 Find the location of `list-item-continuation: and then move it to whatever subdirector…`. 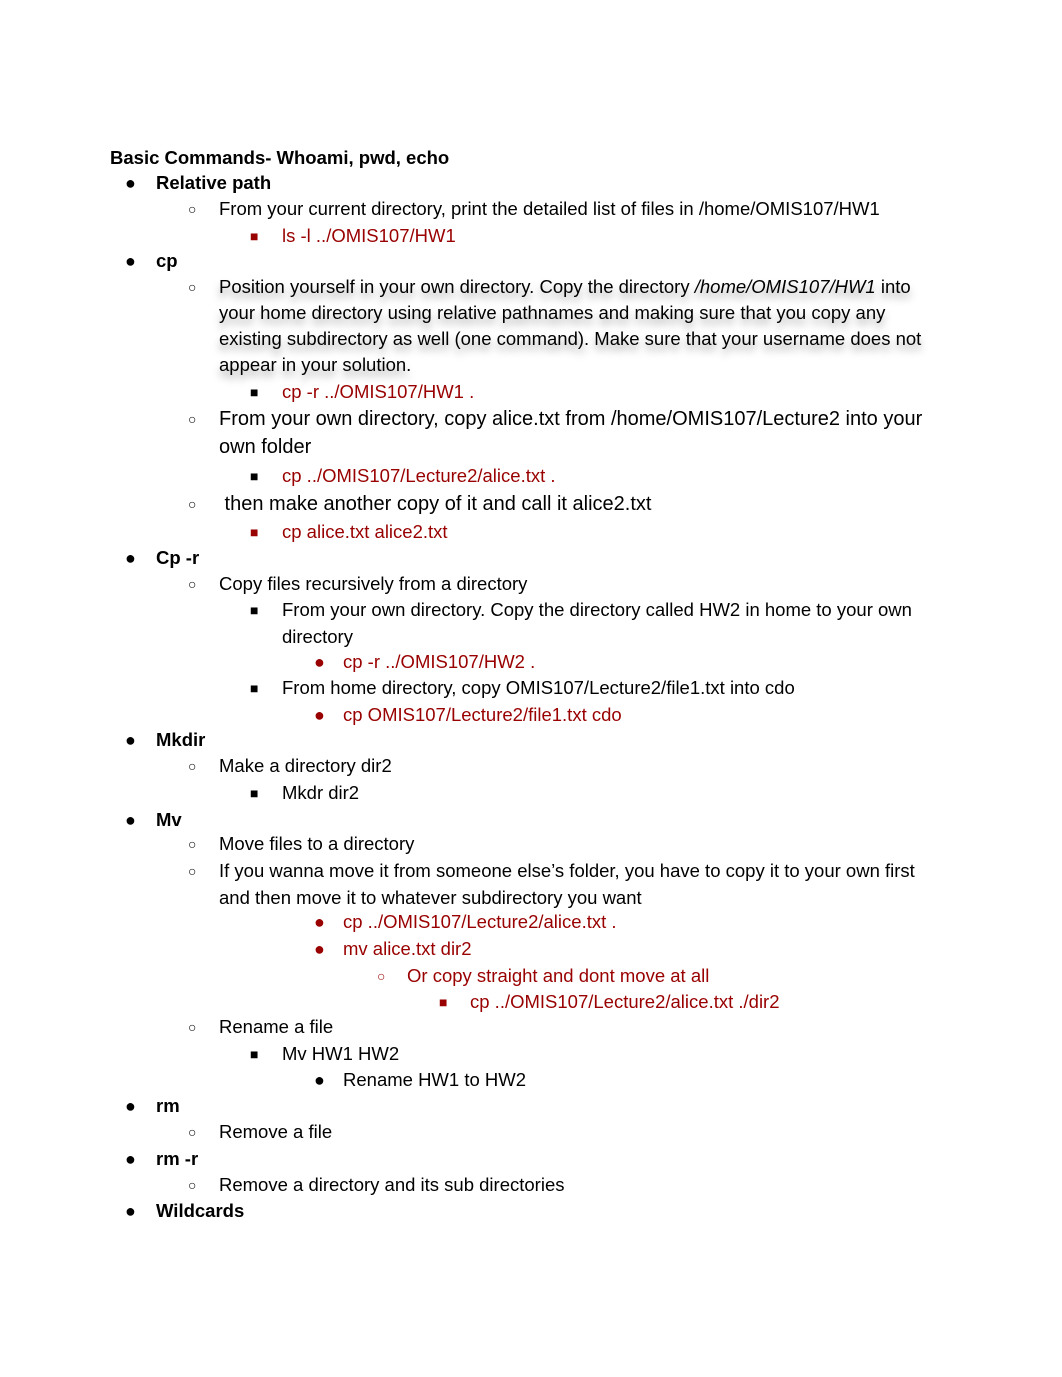

list-item-continuation: and then move it to whatever subdirector… is located at coordinates (430, 897).